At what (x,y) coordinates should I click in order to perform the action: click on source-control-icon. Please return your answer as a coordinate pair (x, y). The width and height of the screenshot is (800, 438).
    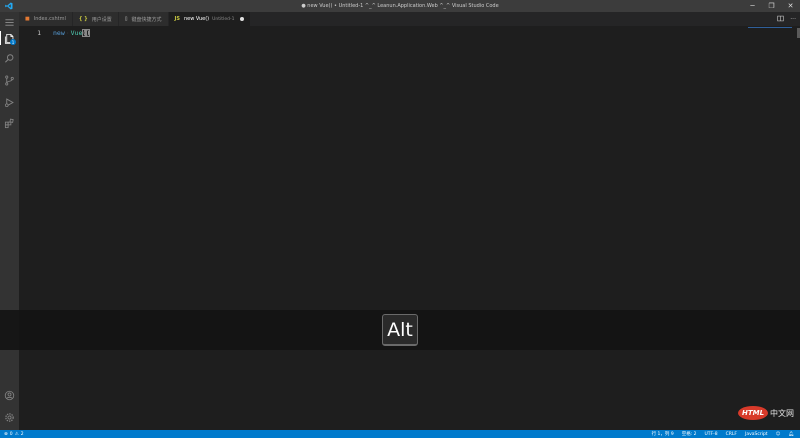
    Looking at the image, I should click on (9, 80).